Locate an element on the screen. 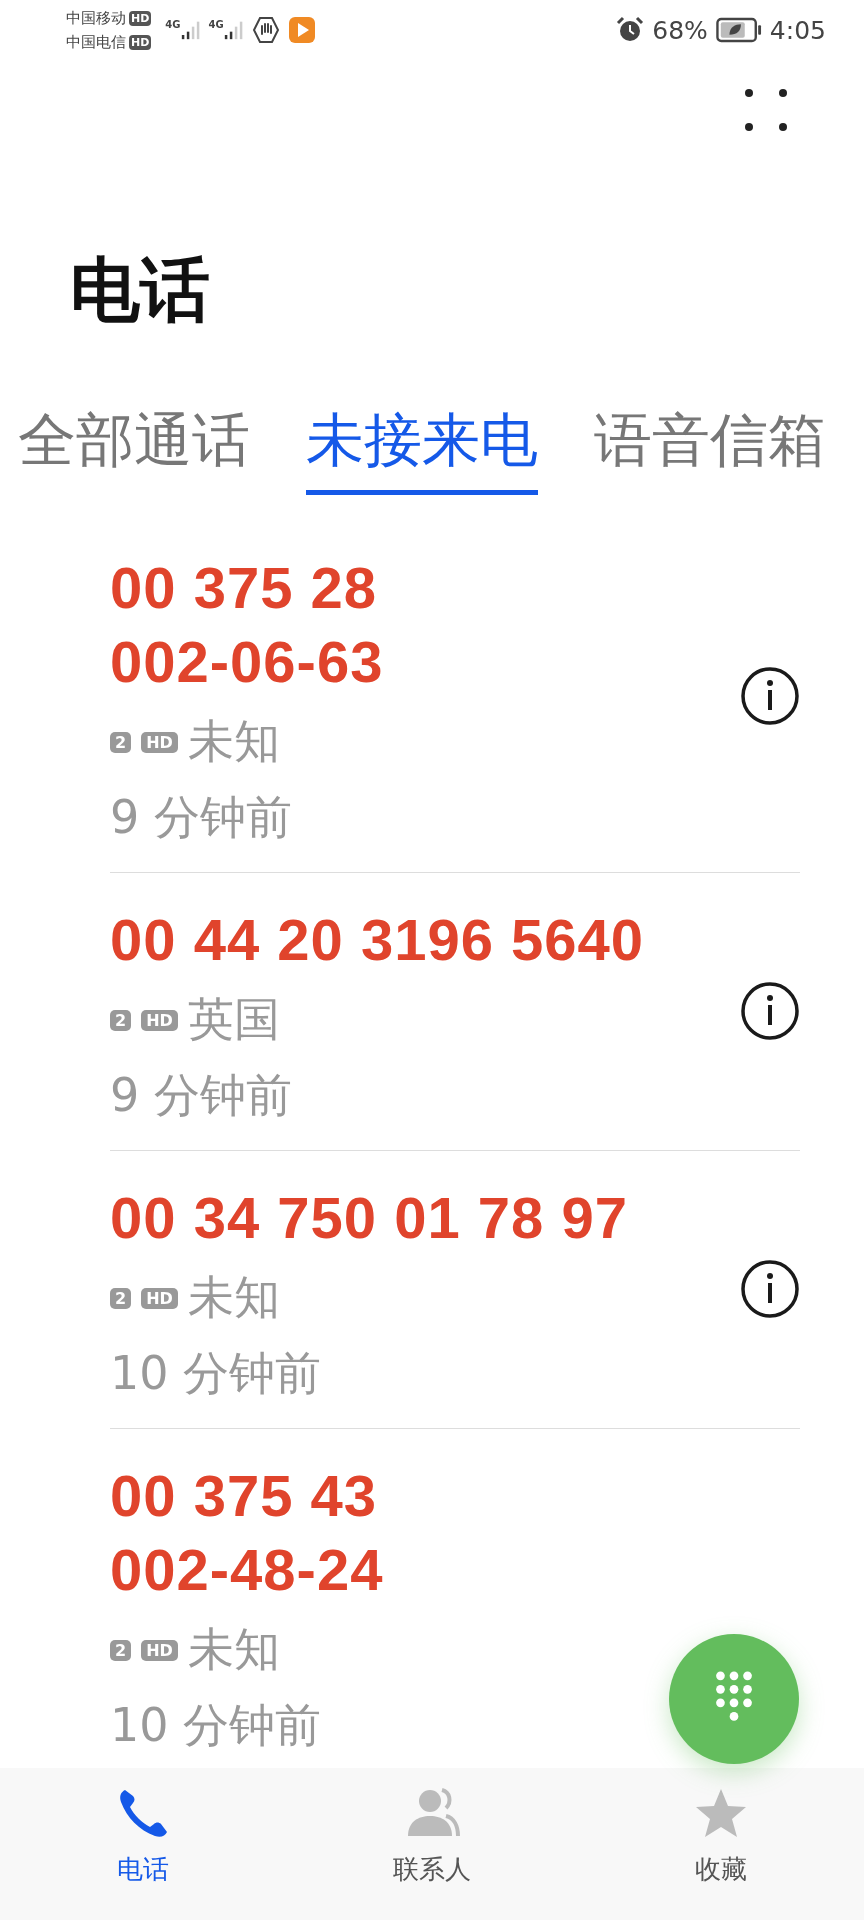 Image resolution: width=864 pixels, height=1920 pixels. carrier-name: 中国电信 is located at coordinates (96, 42).